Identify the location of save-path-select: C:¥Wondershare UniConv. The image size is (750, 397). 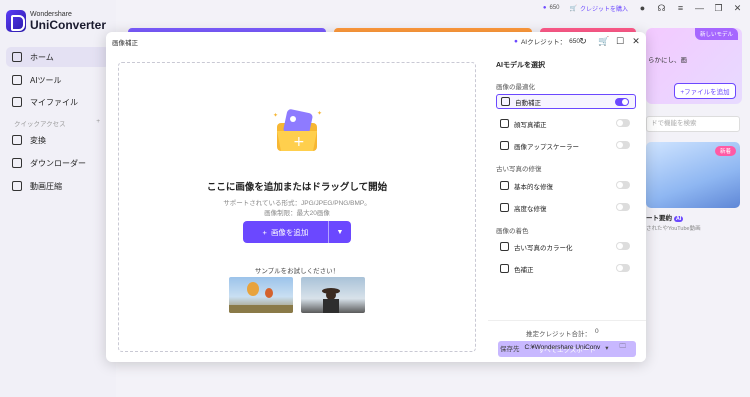
(563, 347).